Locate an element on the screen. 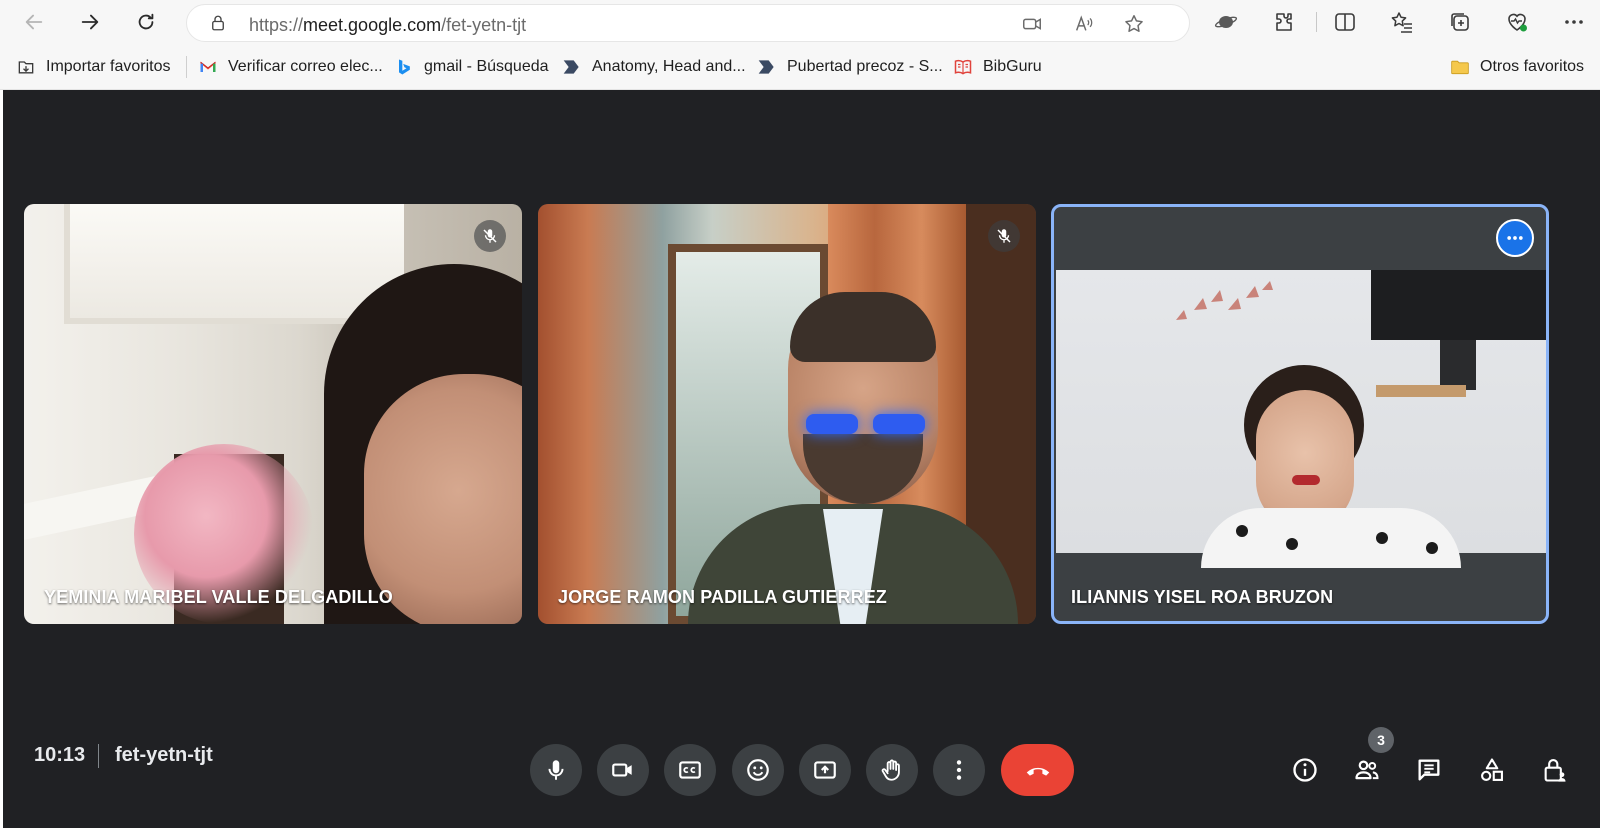 This screenshot has height=828, width=1600. emoji-icon is located at coordinates (758, 770).